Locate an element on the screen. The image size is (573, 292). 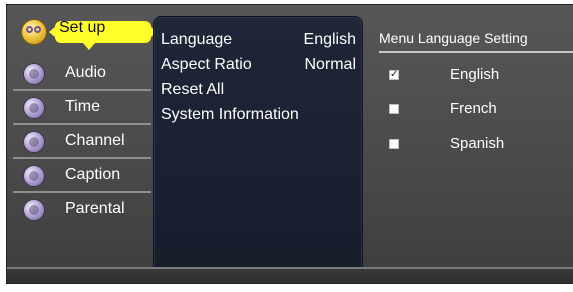
menu-item-parental: Parental is located at coordinates (82, 210).